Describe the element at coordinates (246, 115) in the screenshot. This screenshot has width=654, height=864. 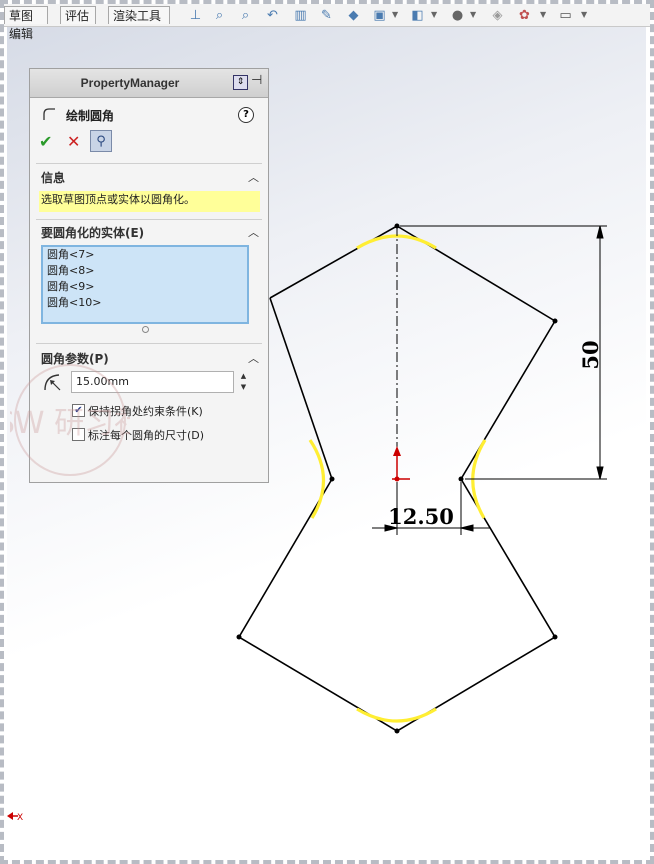
I see `help-icon: ?` at that location.